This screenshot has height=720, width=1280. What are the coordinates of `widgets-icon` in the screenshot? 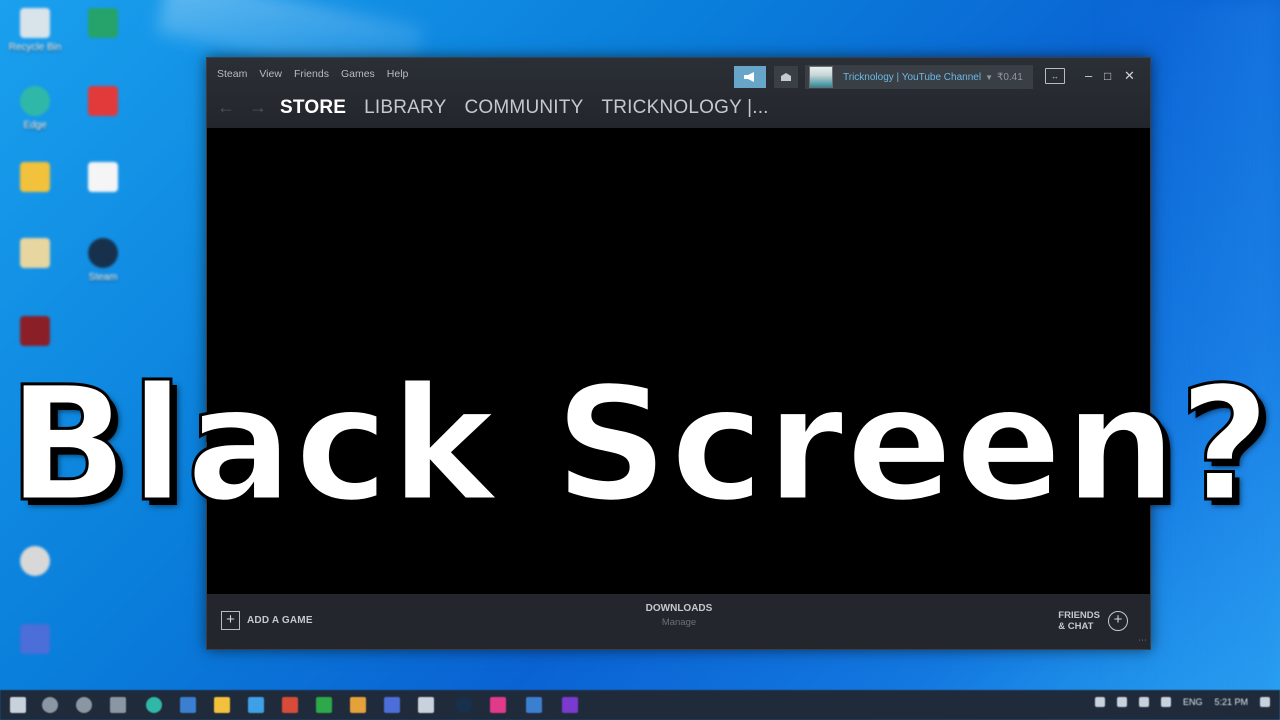 It's located at (118, 705).